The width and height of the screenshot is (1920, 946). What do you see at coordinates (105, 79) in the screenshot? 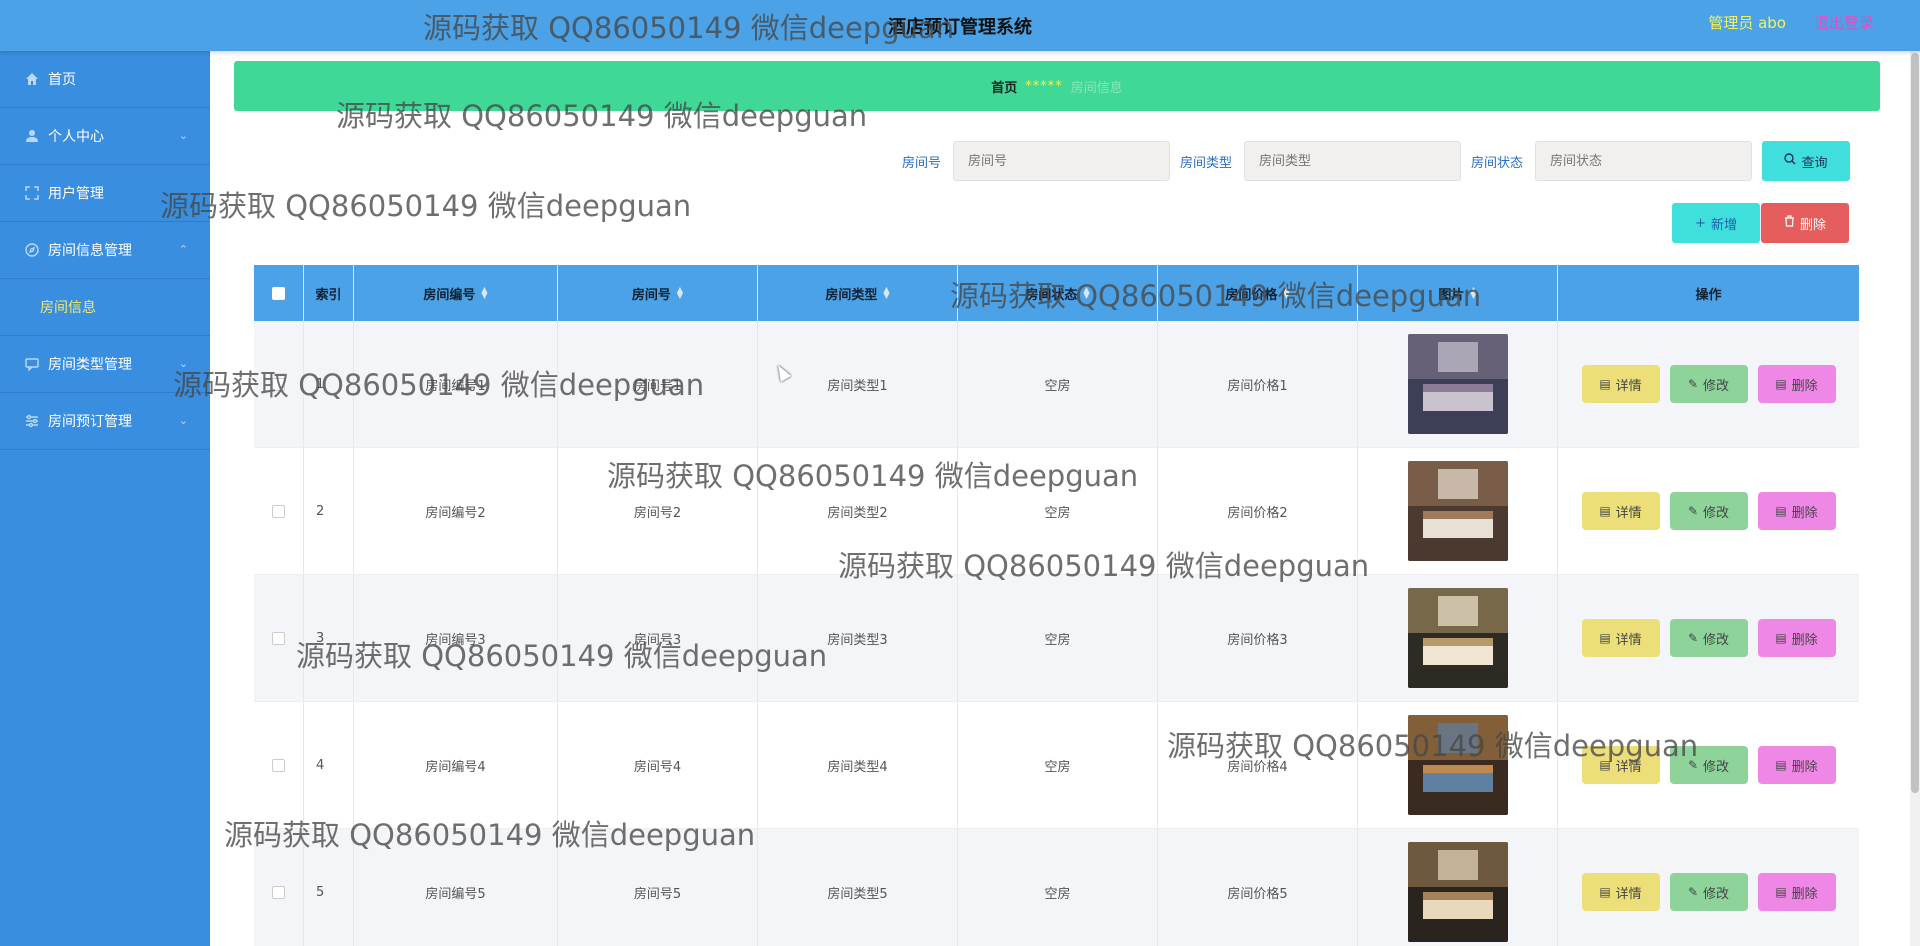
I see `sidebar-item-home: 首页` at bounding box center [105, 79].